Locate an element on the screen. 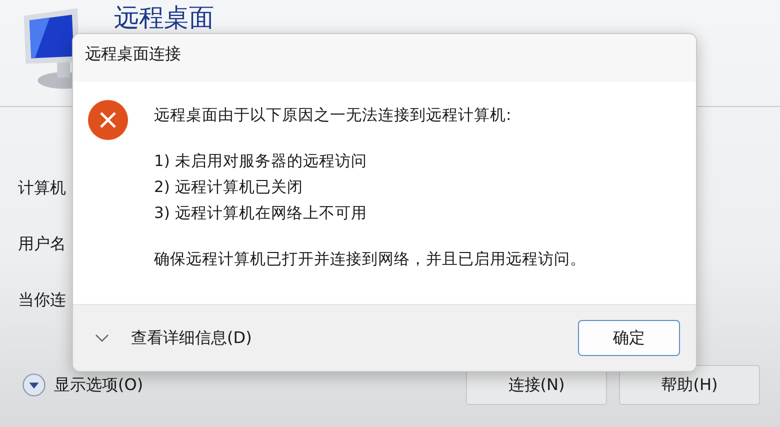 This screenshot has width=780, height=427. expand-icon is located at coordinates (34, 385).